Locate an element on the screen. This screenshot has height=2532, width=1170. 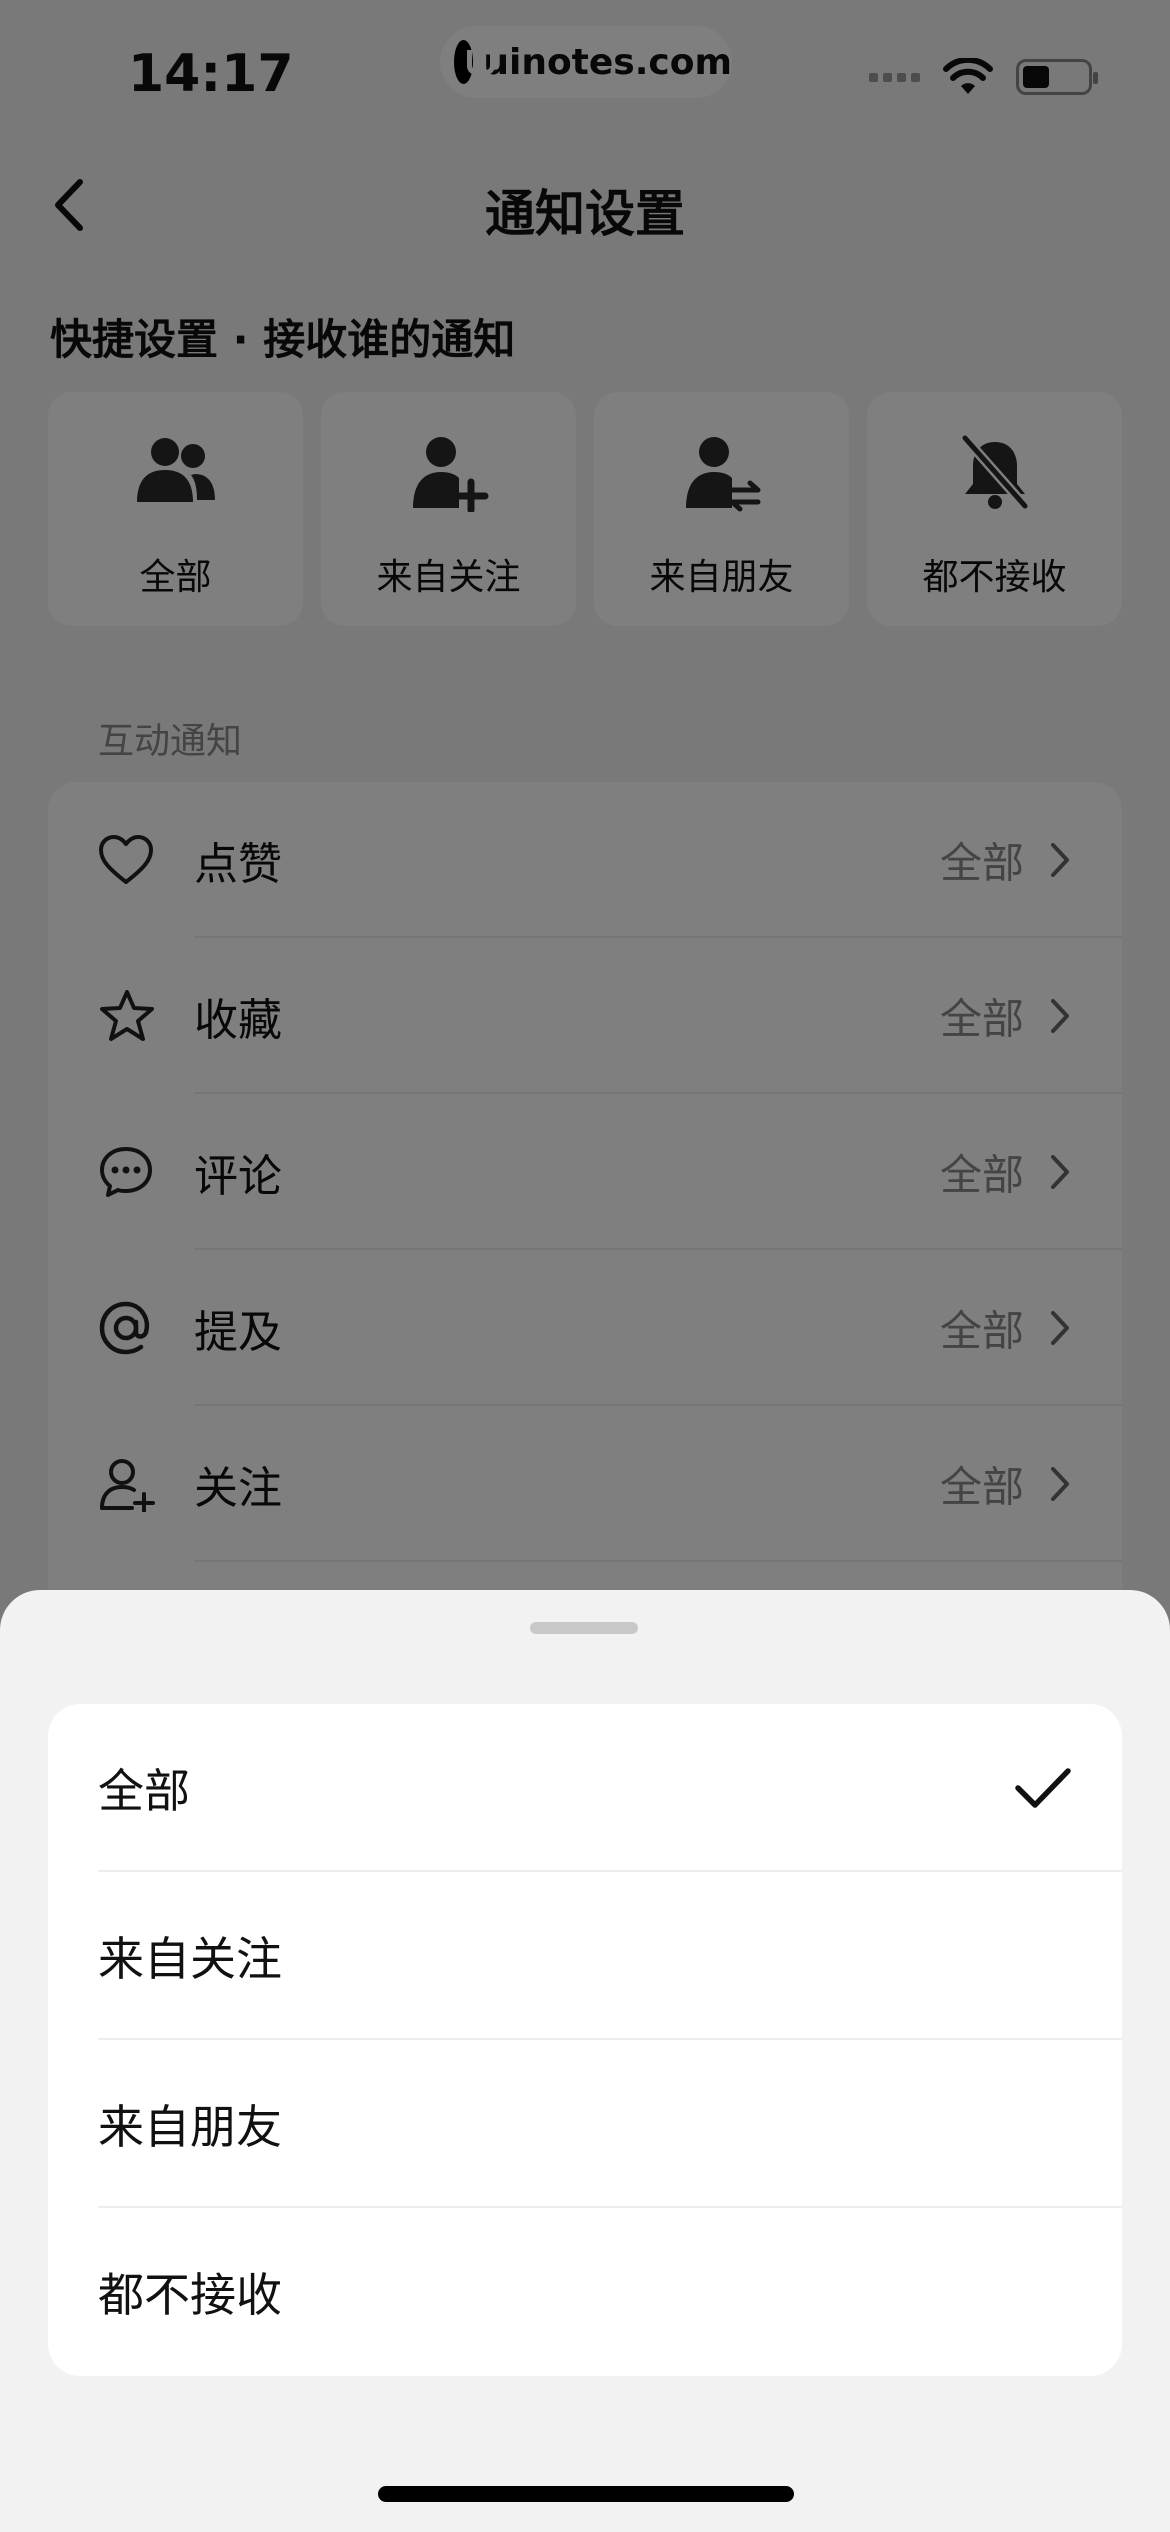
sheet-option-label: 都不接收 is located at coordinates (190, 2295).